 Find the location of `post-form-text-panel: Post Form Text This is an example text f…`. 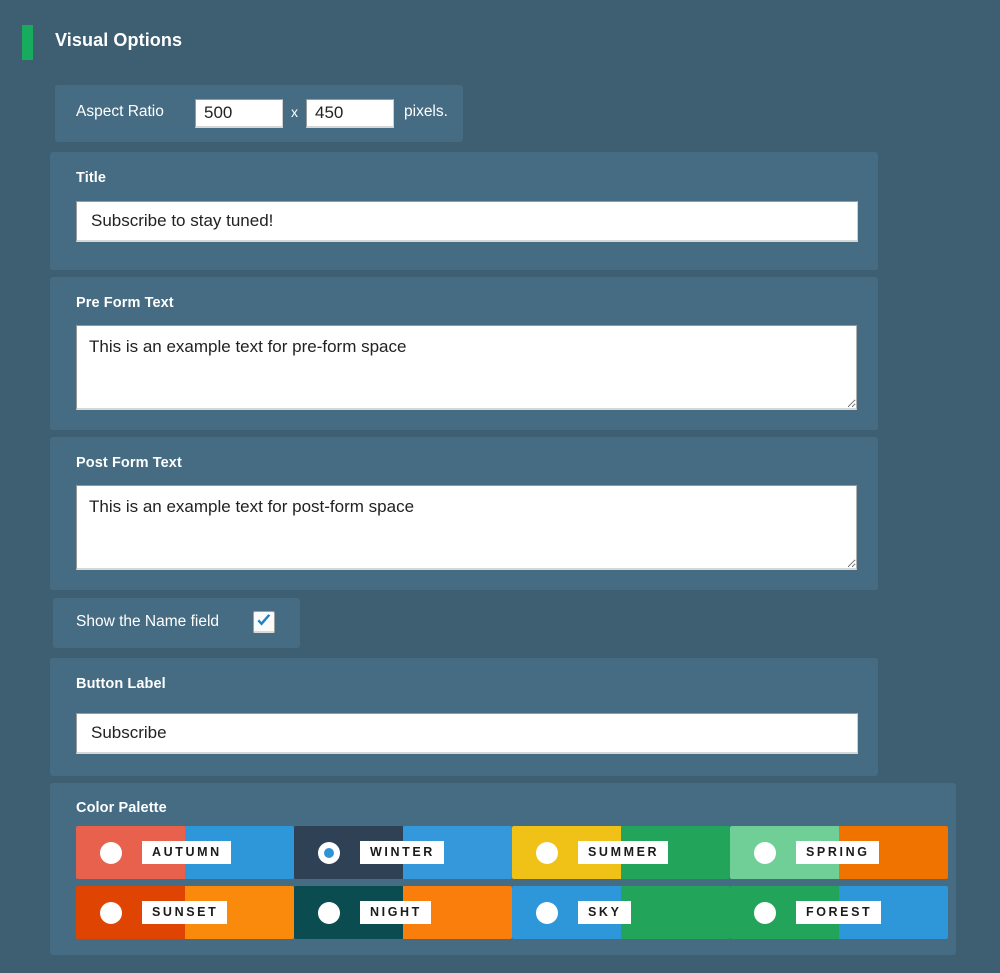

post-form-text-panel: Post Form Text This is an example text f… is located at coordinates (464, 513).